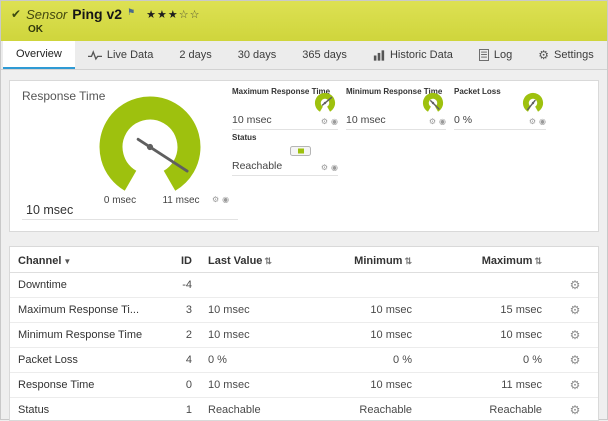 The height and width of the screenshot is (421, 608). What do you see at coordinates (162, 15) in the screenshot?
I see `stars-filled: ★★★` at bounding box center [162, 15].